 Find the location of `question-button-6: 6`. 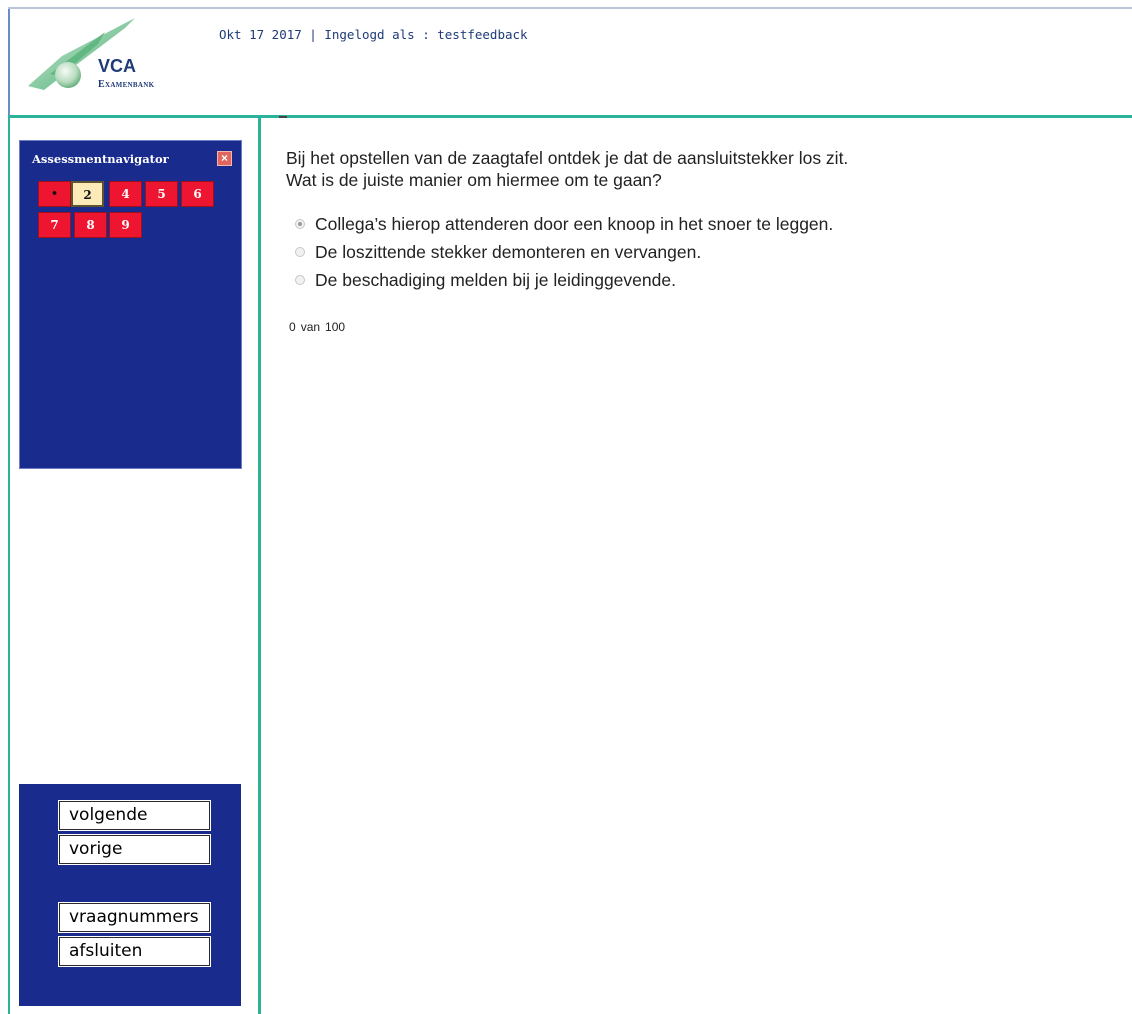

question-button-6: 6 is located at coordinates (197, 194).